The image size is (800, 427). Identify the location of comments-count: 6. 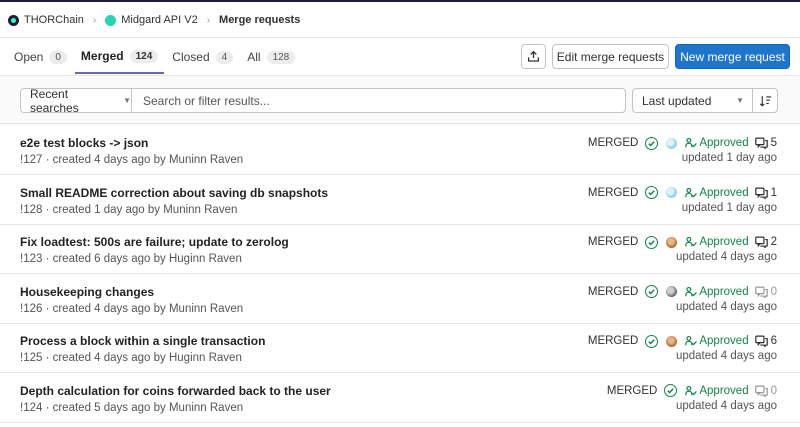
(765, 341).